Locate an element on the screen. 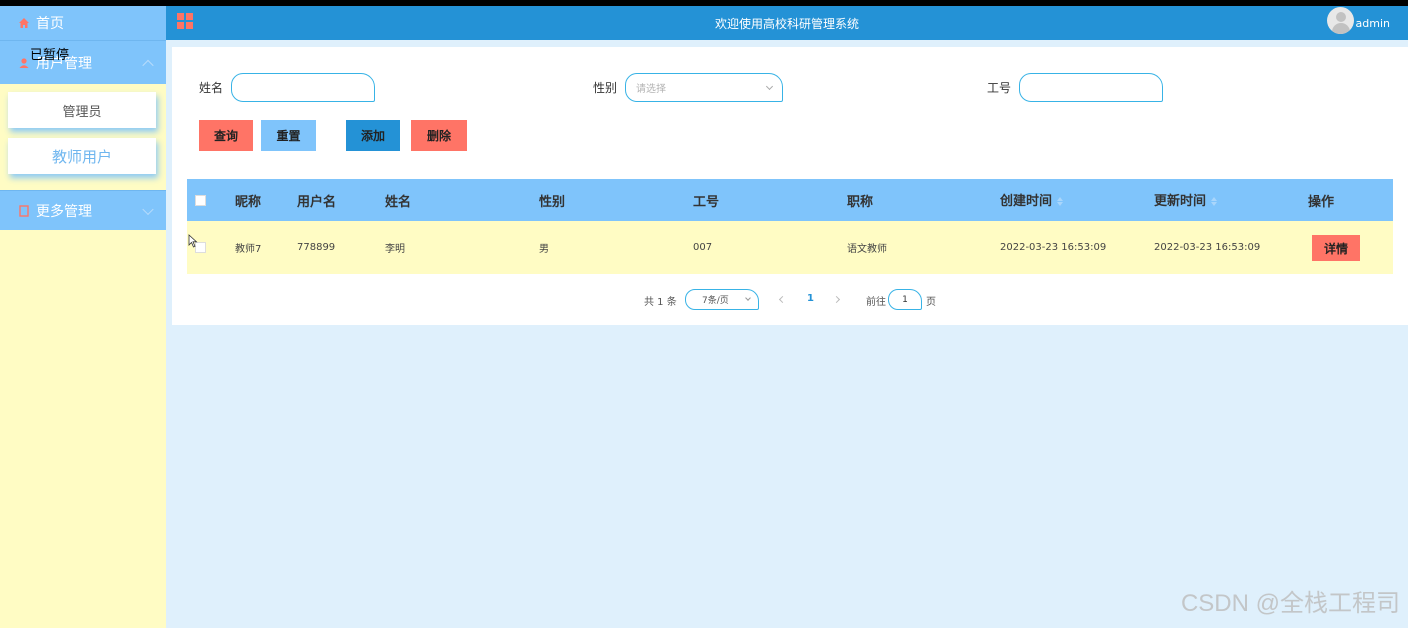 The width and height of the screenshot is (1408, 628). cell-username: 778899 is located at coordinates (316, 247).